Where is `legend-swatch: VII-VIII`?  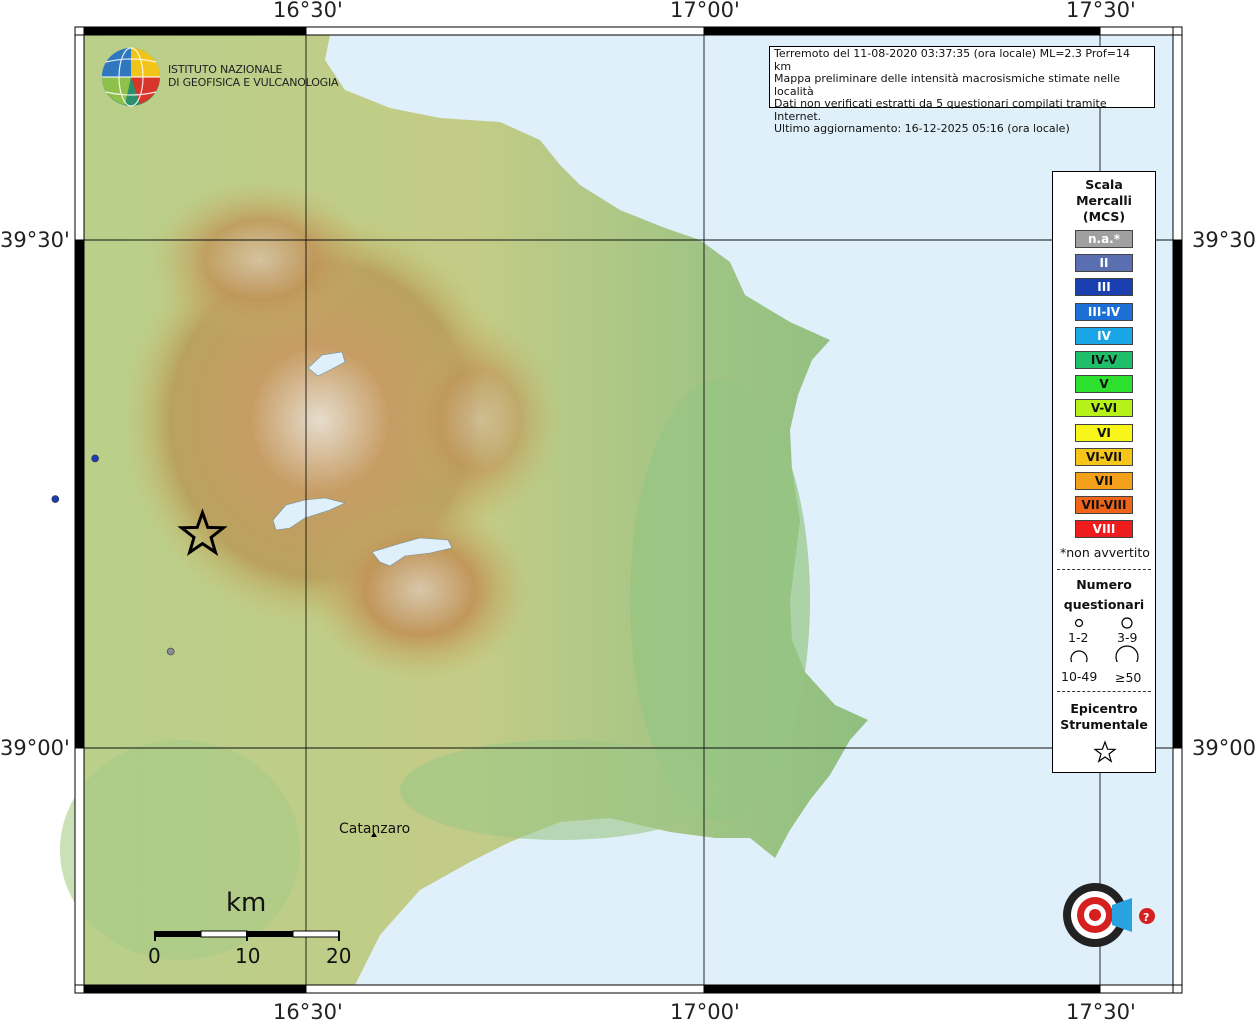 legend-swatch: VII-VIII is located at coordinates (1104, 505).